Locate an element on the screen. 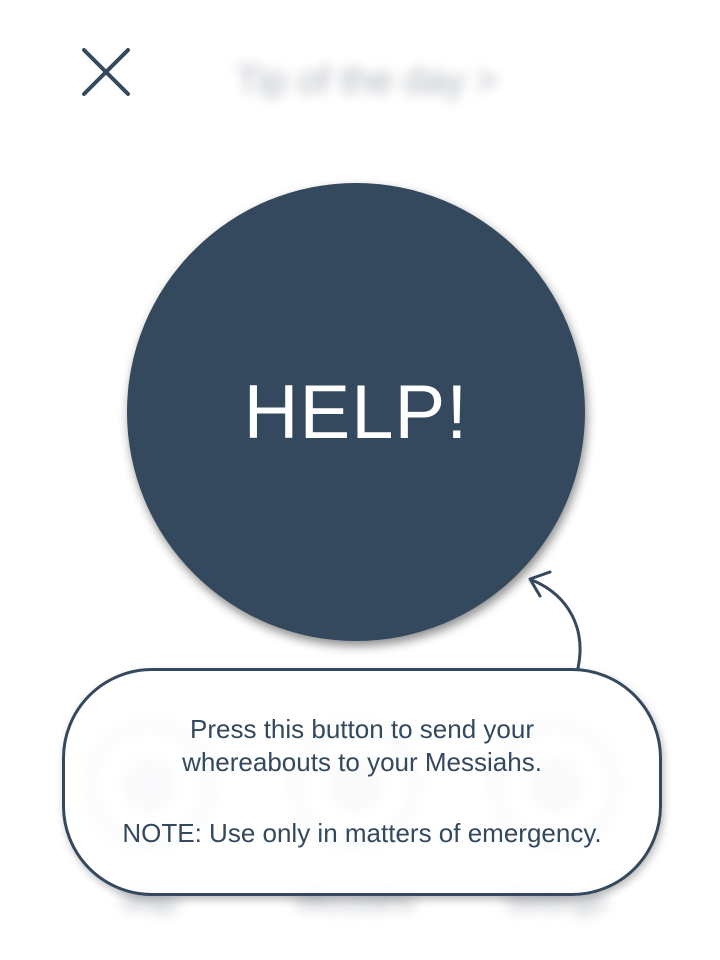  pointer-arrow-icon is located at coordinates (555, 620).